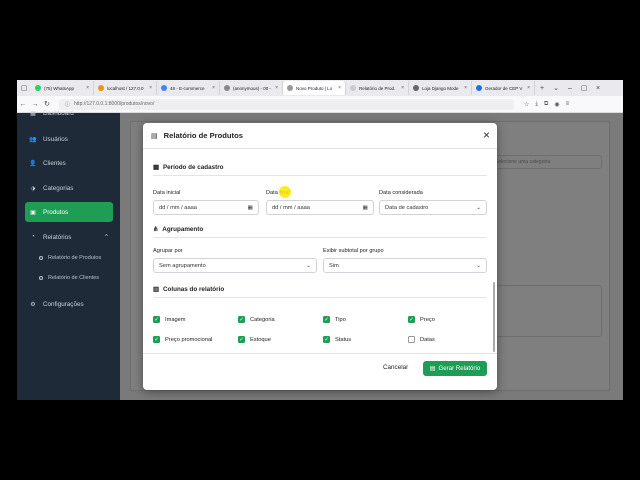 The height and width of the screenshot is (480, 640). What do you see at coordinates (251, 88) in the screenshot?
I see `browser-tab-3: (anonymous) - 00 - P. ×` at bounding box center [251, 88].